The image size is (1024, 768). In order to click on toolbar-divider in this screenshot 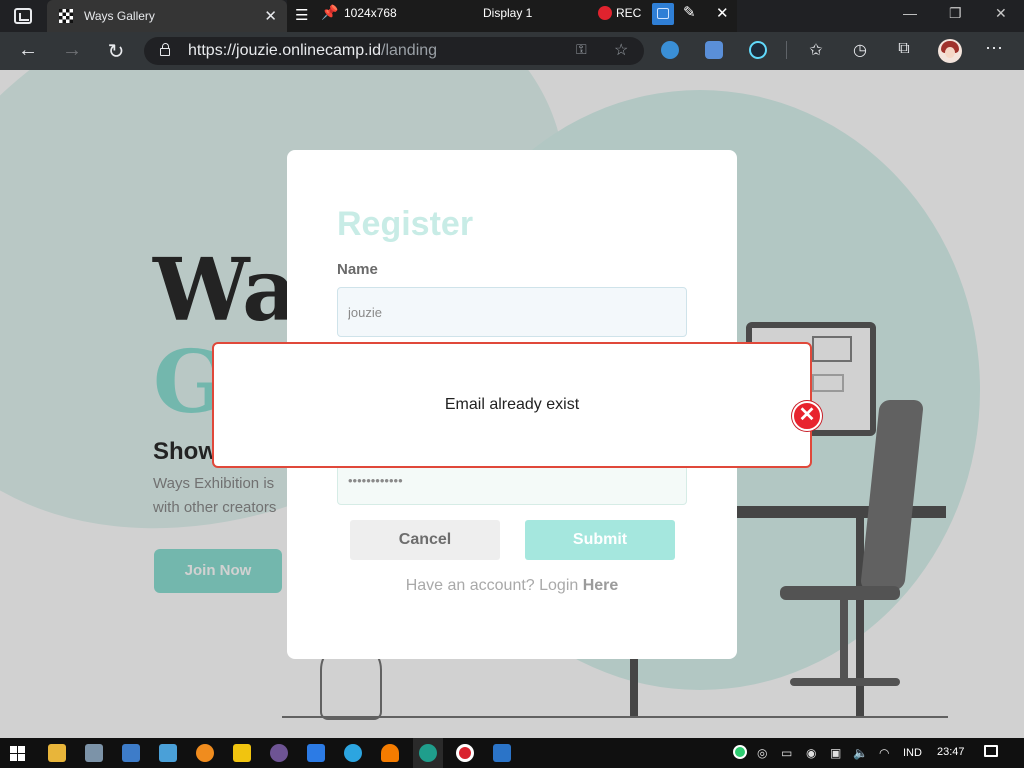, I will do `click(786, 50)`.